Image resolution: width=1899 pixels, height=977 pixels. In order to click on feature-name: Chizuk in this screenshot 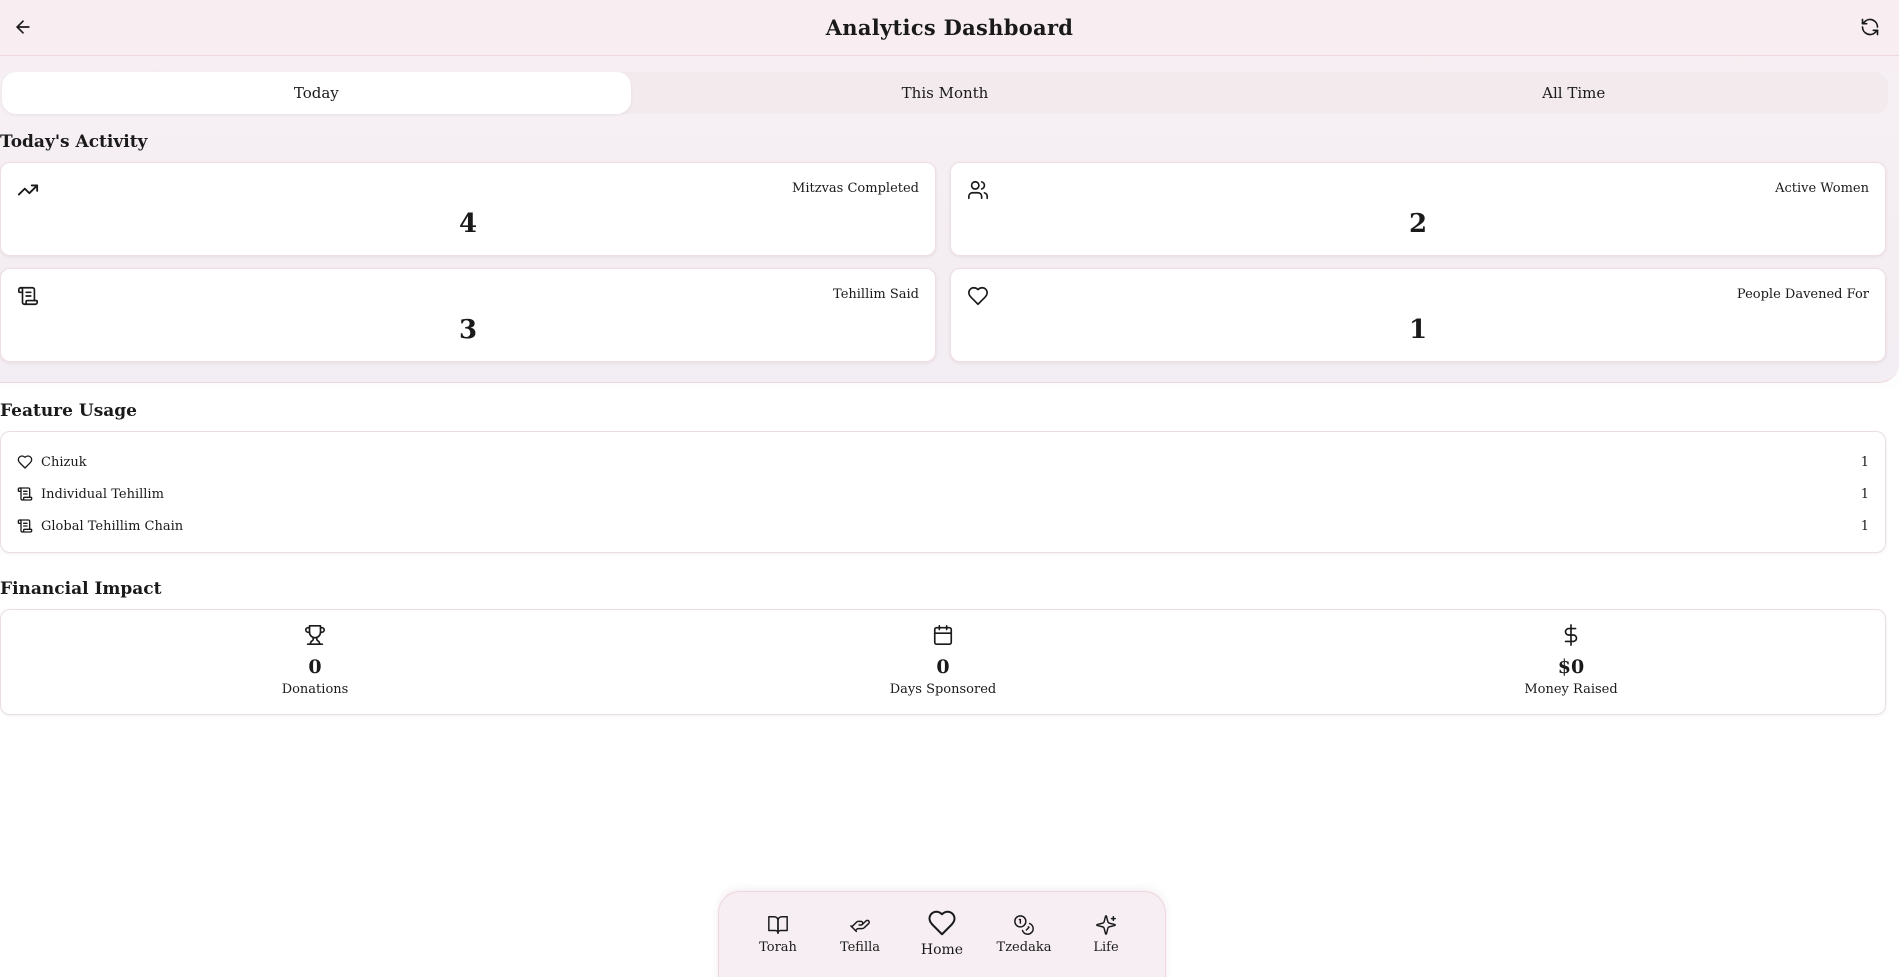, I will do `click(64, 462)`.